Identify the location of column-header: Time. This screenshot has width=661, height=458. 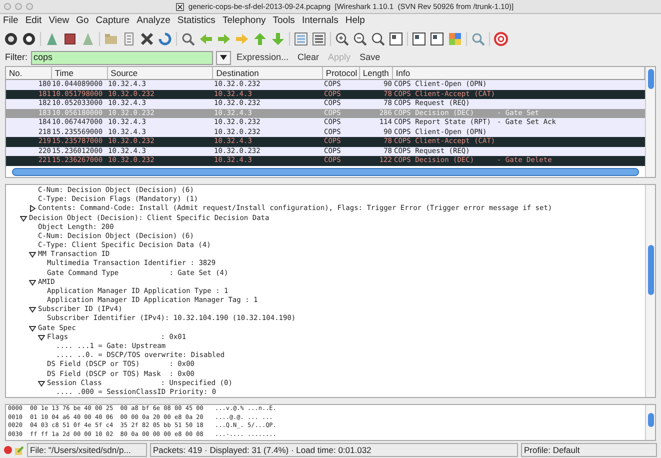
(80, 73).